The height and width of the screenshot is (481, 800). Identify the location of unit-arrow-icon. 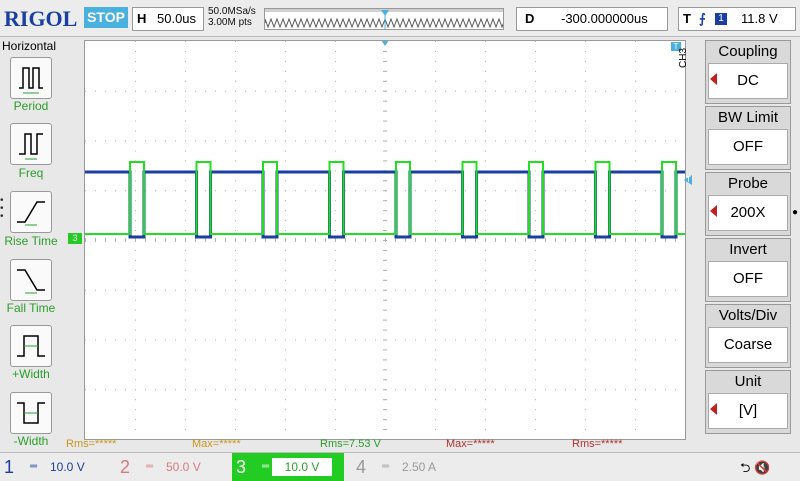
(713, 409).